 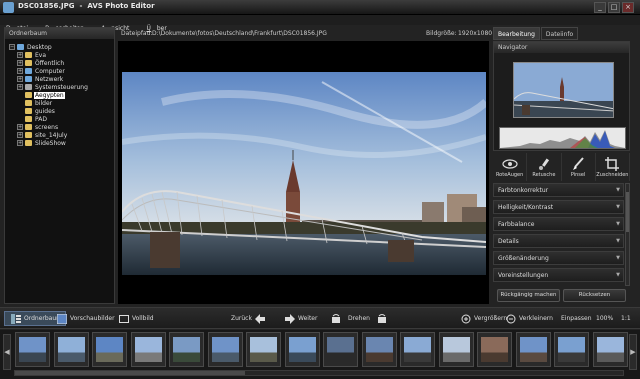 I want to click on reset-button: Rücksetzen, so click(x=594, y=295).